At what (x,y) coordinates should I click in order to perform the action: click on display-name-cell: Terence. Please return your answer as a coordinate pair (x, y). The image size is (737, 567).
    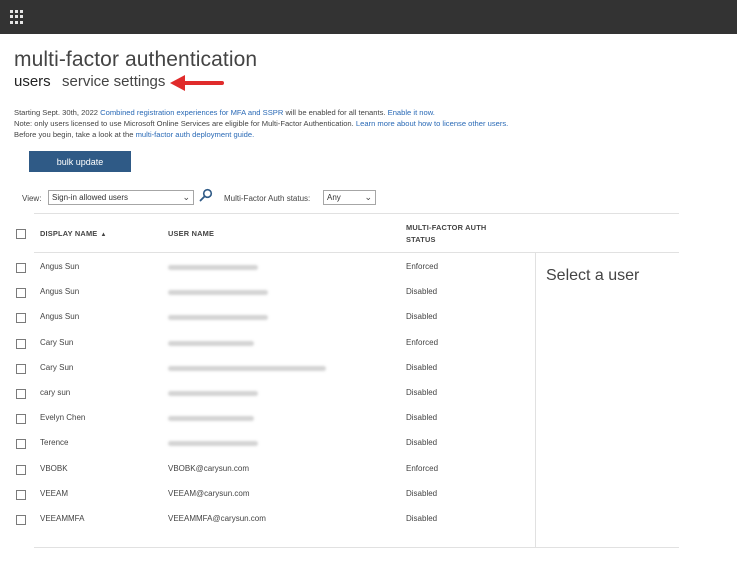
    Looking at the image, I should click on (54, 442).